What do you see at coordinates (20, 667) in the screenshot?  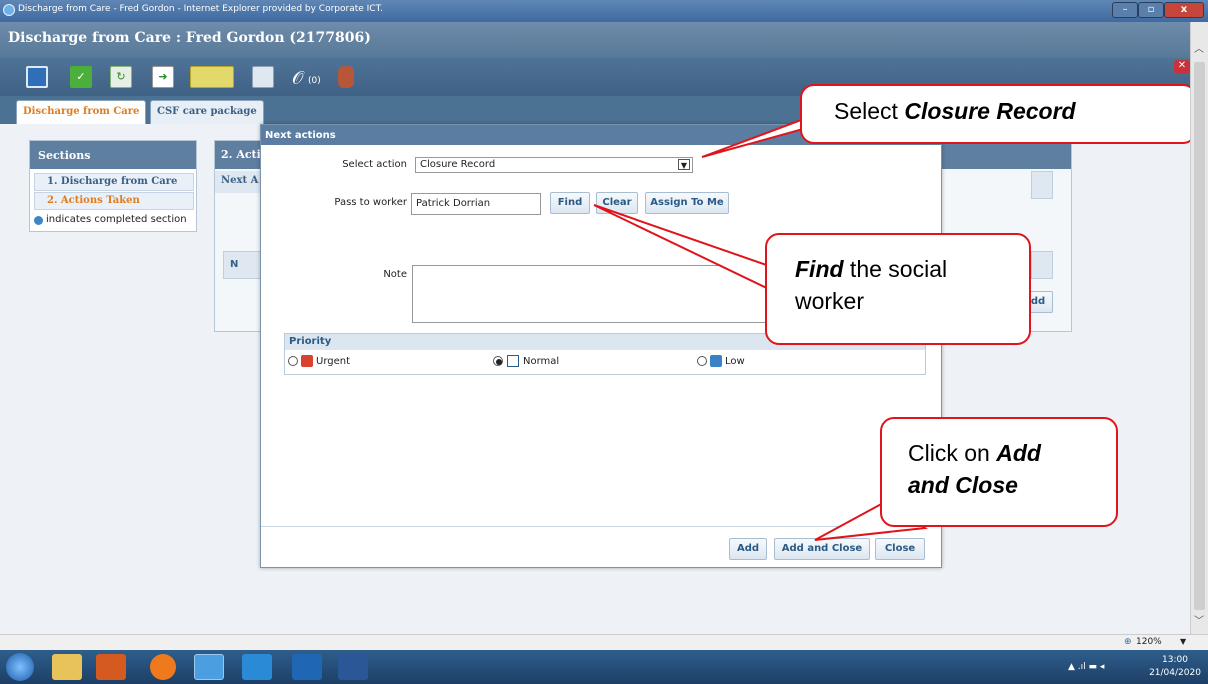 I see `start-button` at bounding box center [20, 667].